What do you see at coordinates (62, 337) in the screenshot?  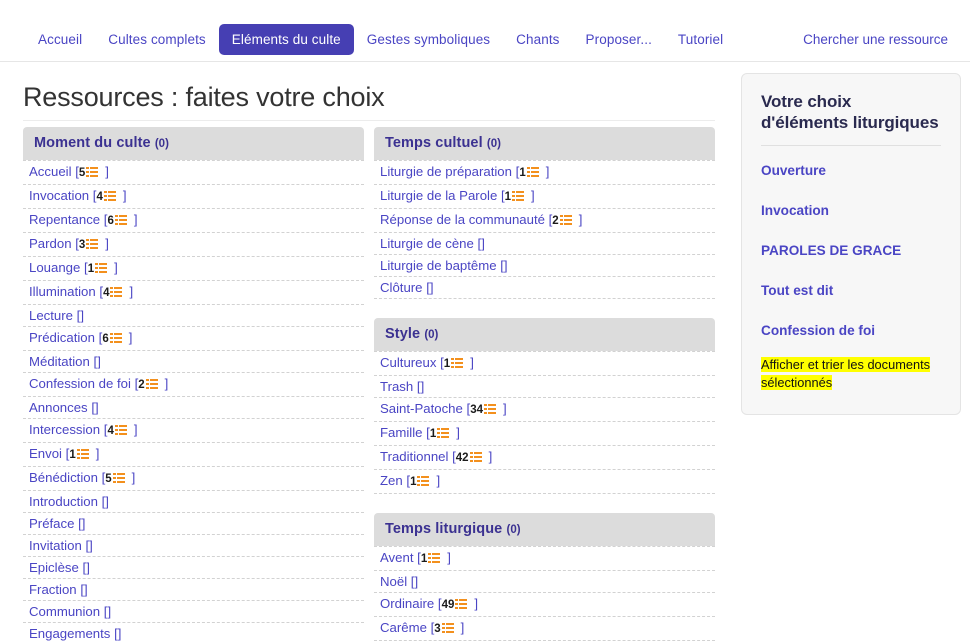 I see `list-item-label: Prédication` at bounding box center [62, 337].